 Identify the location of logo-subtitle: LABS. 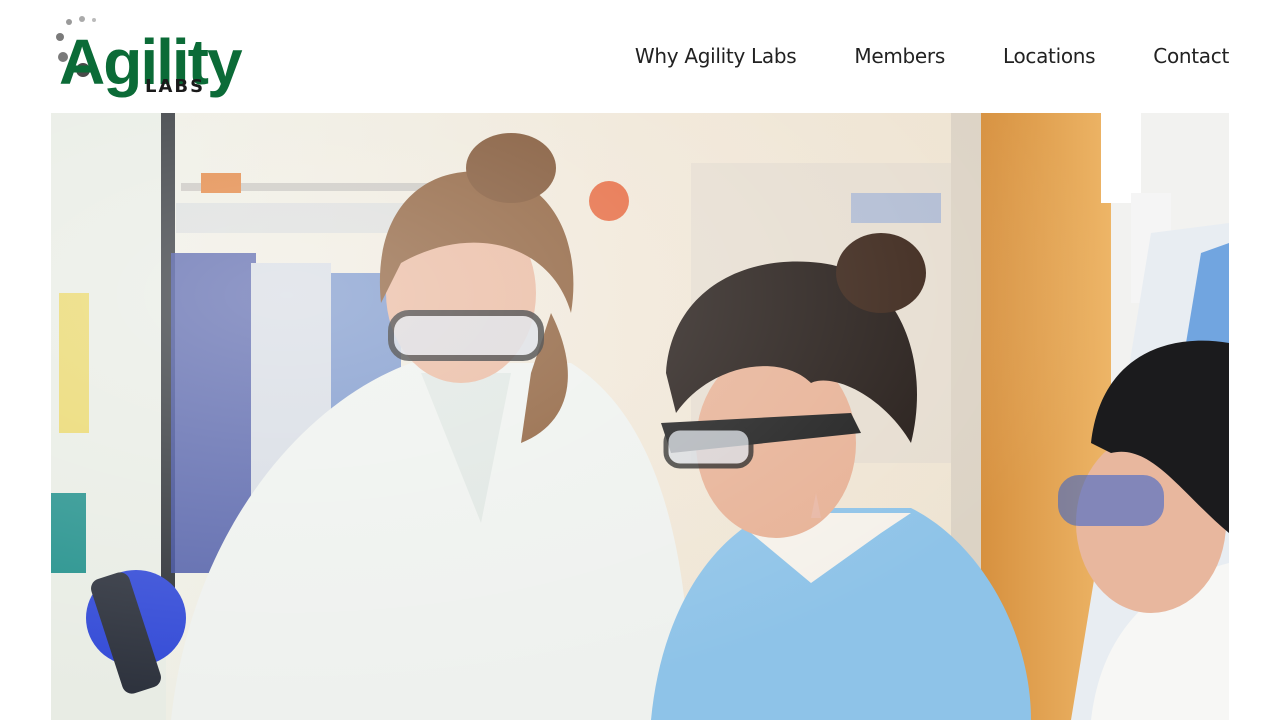
(175, 86).